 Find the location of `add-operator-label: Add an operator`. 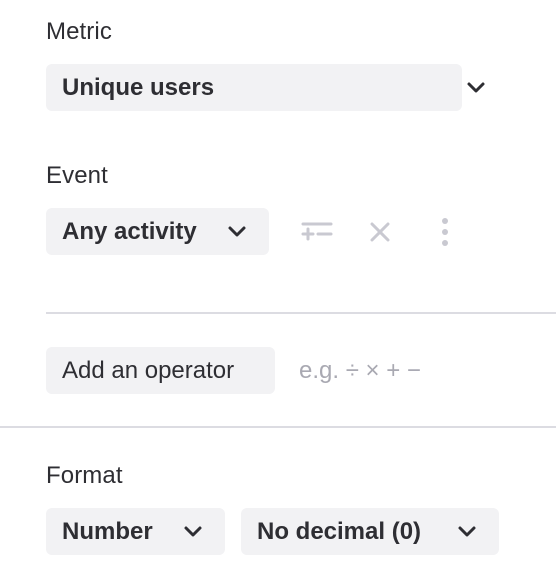

add-operator-label: Add an operator is located at coordinates (148, 370).